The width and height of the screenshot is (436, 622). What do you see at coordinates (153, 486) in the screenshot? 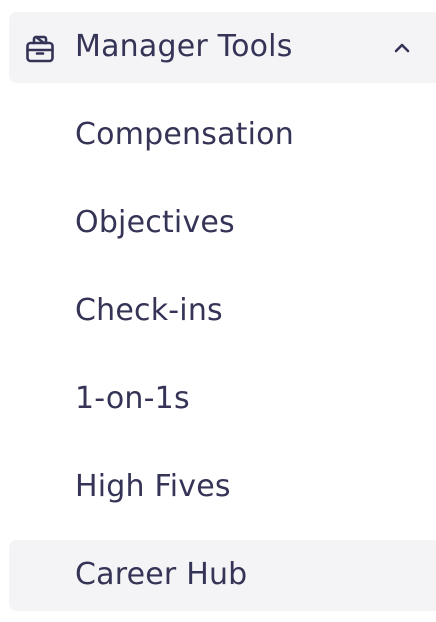
I see `nav-item-label: High Fives` at bounding box center [153, 486].